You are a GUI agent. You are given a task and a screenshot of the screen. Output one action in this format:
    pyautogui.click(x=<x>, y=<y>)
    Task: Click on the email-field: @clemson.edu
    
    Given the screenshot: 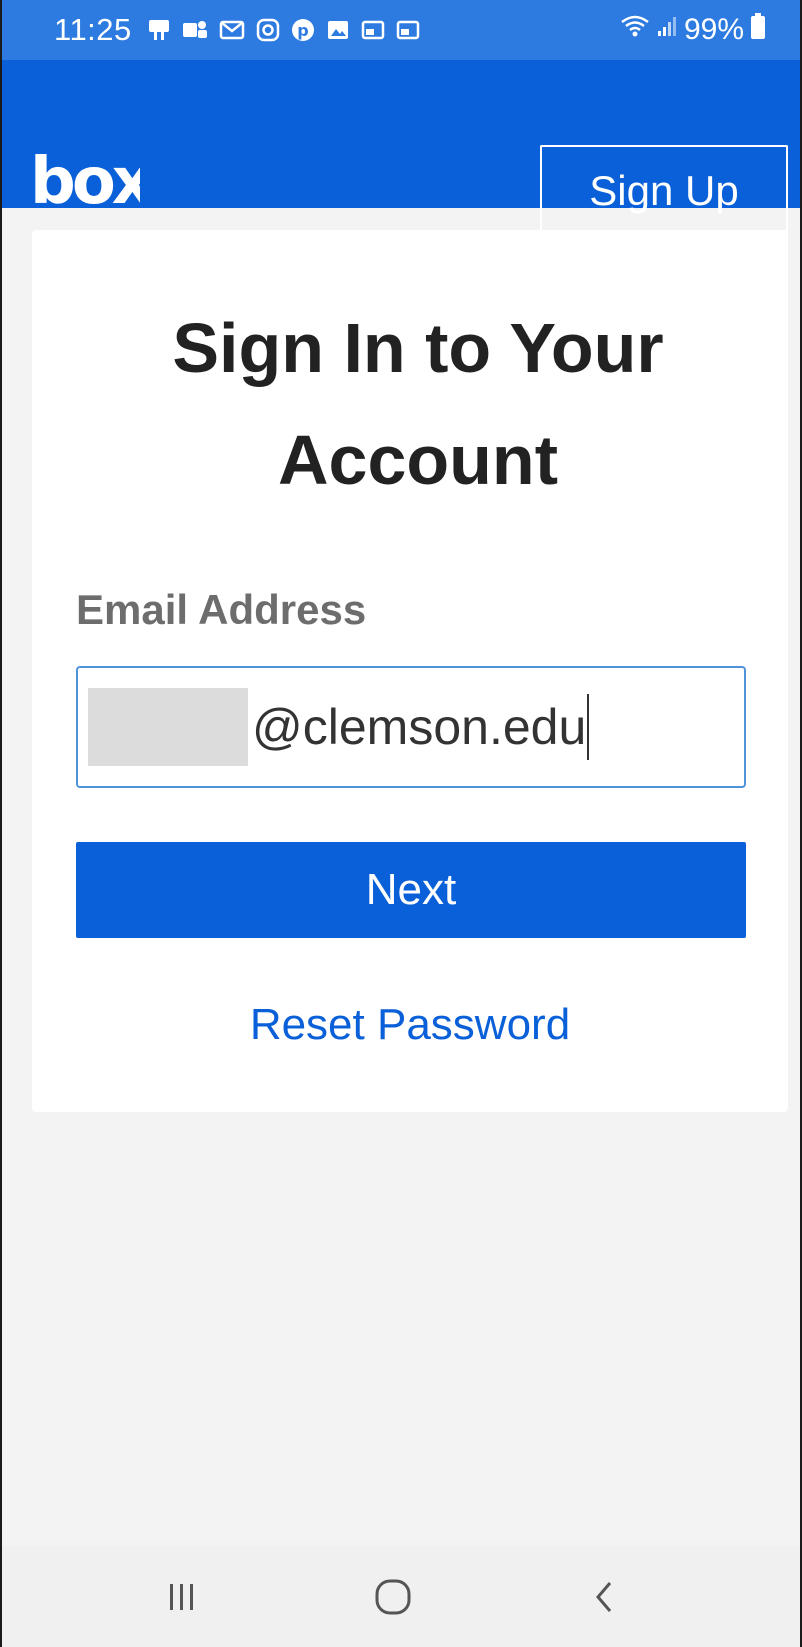 What is the action you would take?
    pyautogui.click(x=411, y=727)
    